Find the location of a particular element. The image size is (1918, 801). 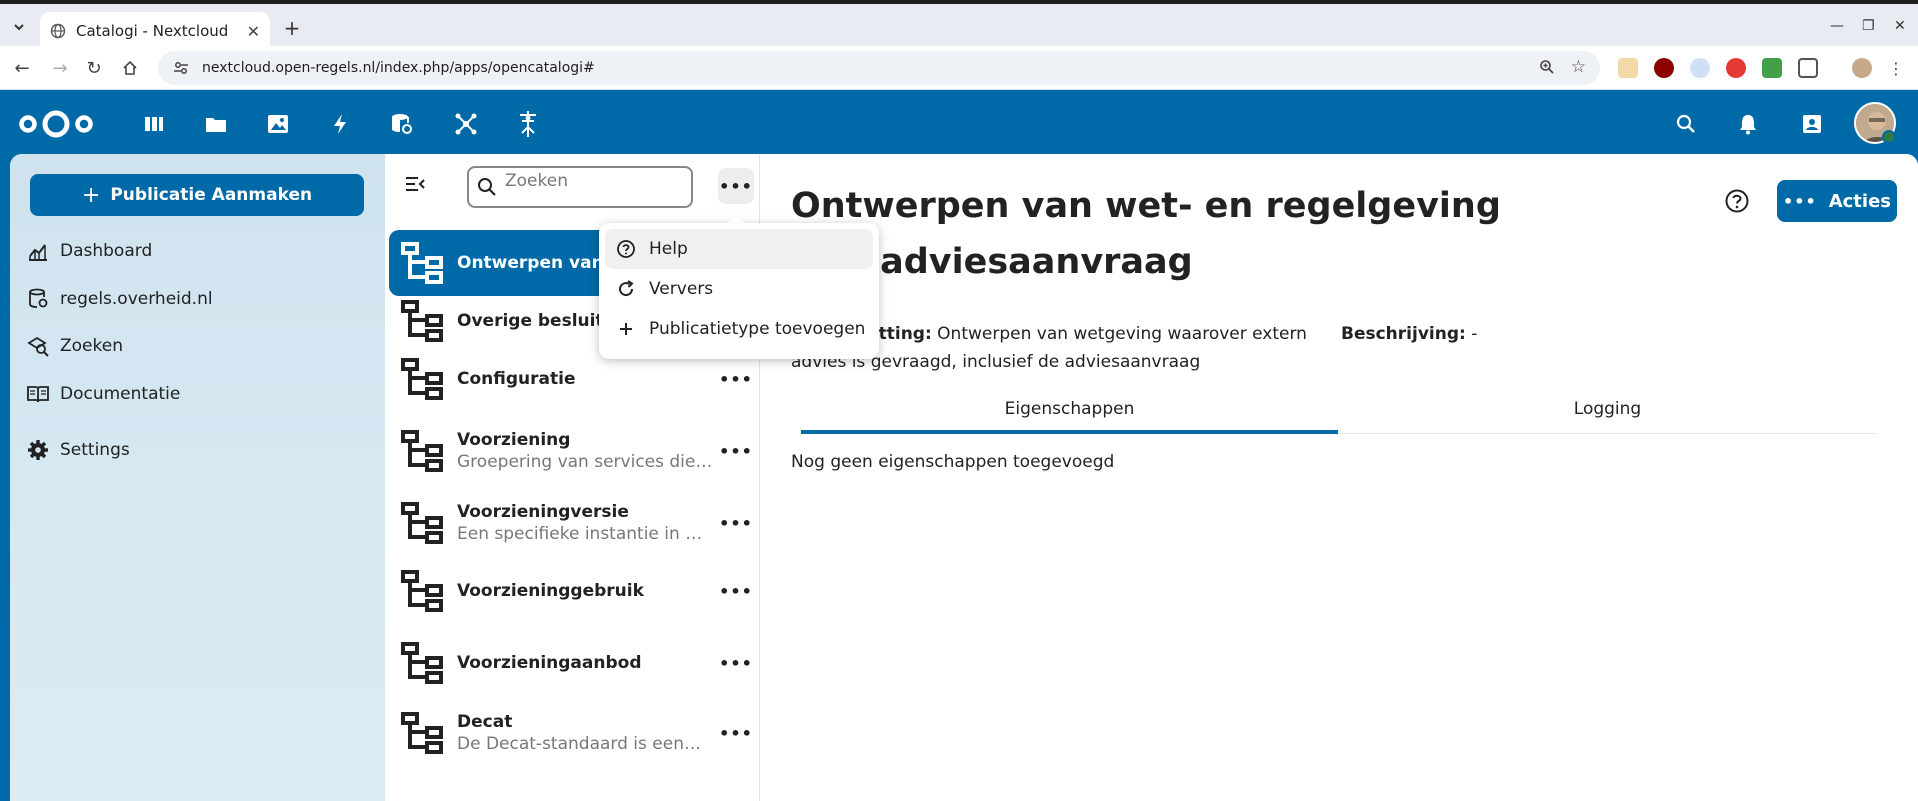

description-label: Beschrijving: is located at coordinates (1403, 334).